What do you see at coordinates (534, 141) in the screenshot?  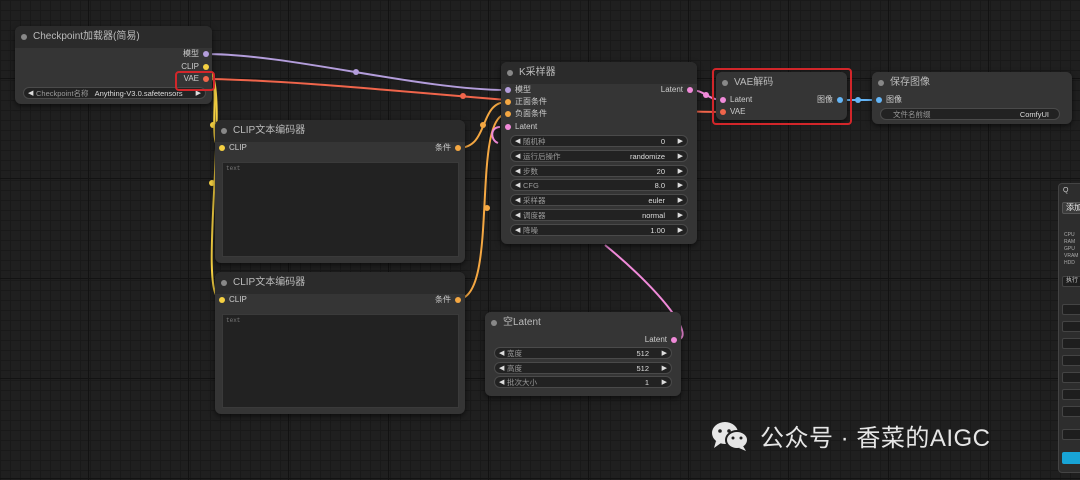 I see `seed-label: 随机种` at bounding box center [534, 141].